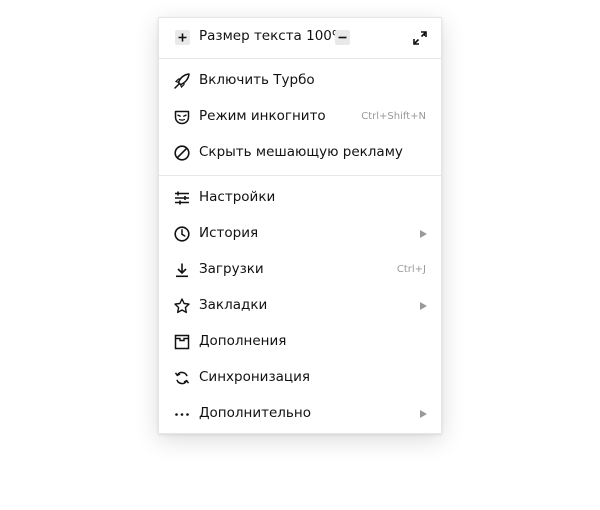 The image size is (600, 510). Describe the element at coordinates (411, 269) in the screenshot. I see `keyboard-shortcut: Ctrl+J` at that location.